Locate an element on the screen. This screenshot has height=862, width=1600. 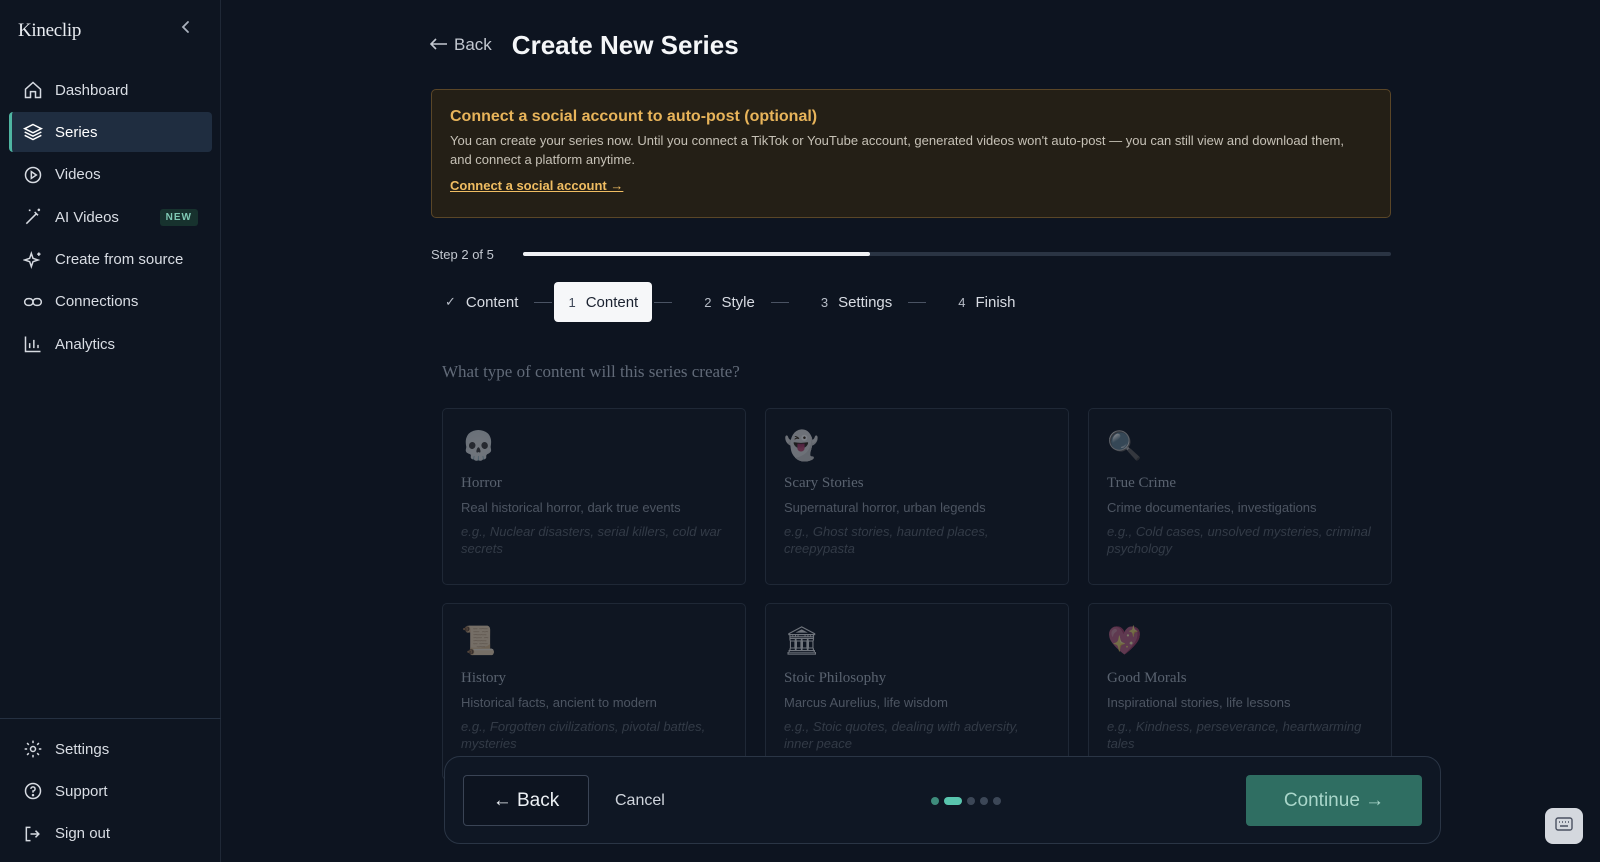
play-circle-icon is located at coordinates (33, 175).